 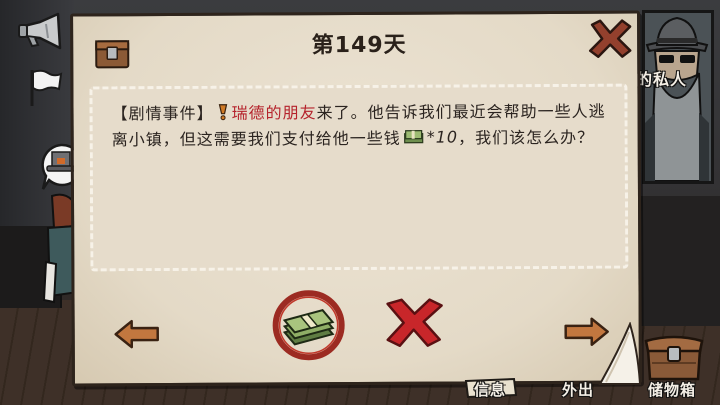 What do you see at coordinates (680, 261) in the screenshot?
I see `background-table` at bounding box center [680, 261].